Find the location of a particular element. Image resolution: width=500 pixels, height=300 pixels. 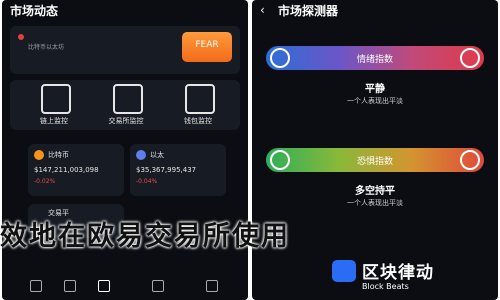

sentiment-subtitle: 比特币以太坊 is located at coordinates (46, 47).